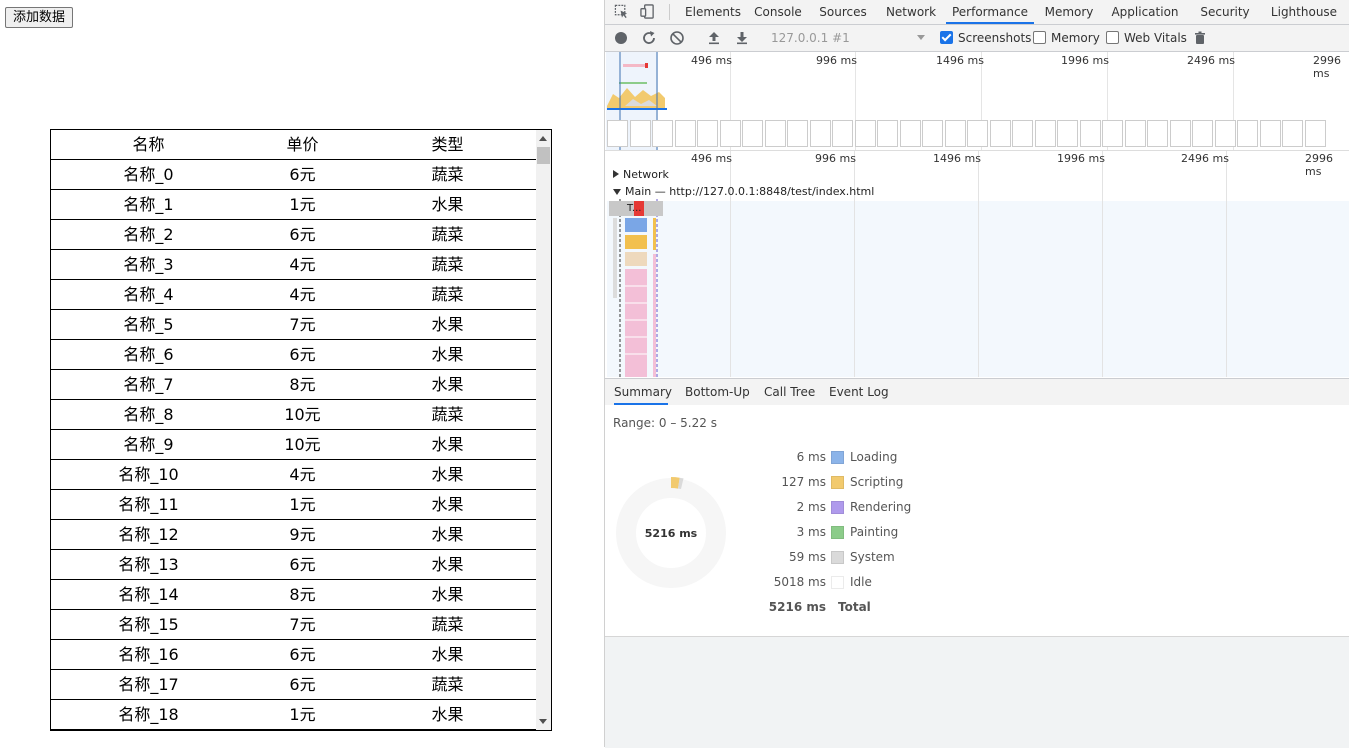 The height and width of the screenshot is (748, 1349). What do you see at coordinates (148, 594) in the screenshot?
I see `cell-name: 名称_14` at bounding box center [148, 594].